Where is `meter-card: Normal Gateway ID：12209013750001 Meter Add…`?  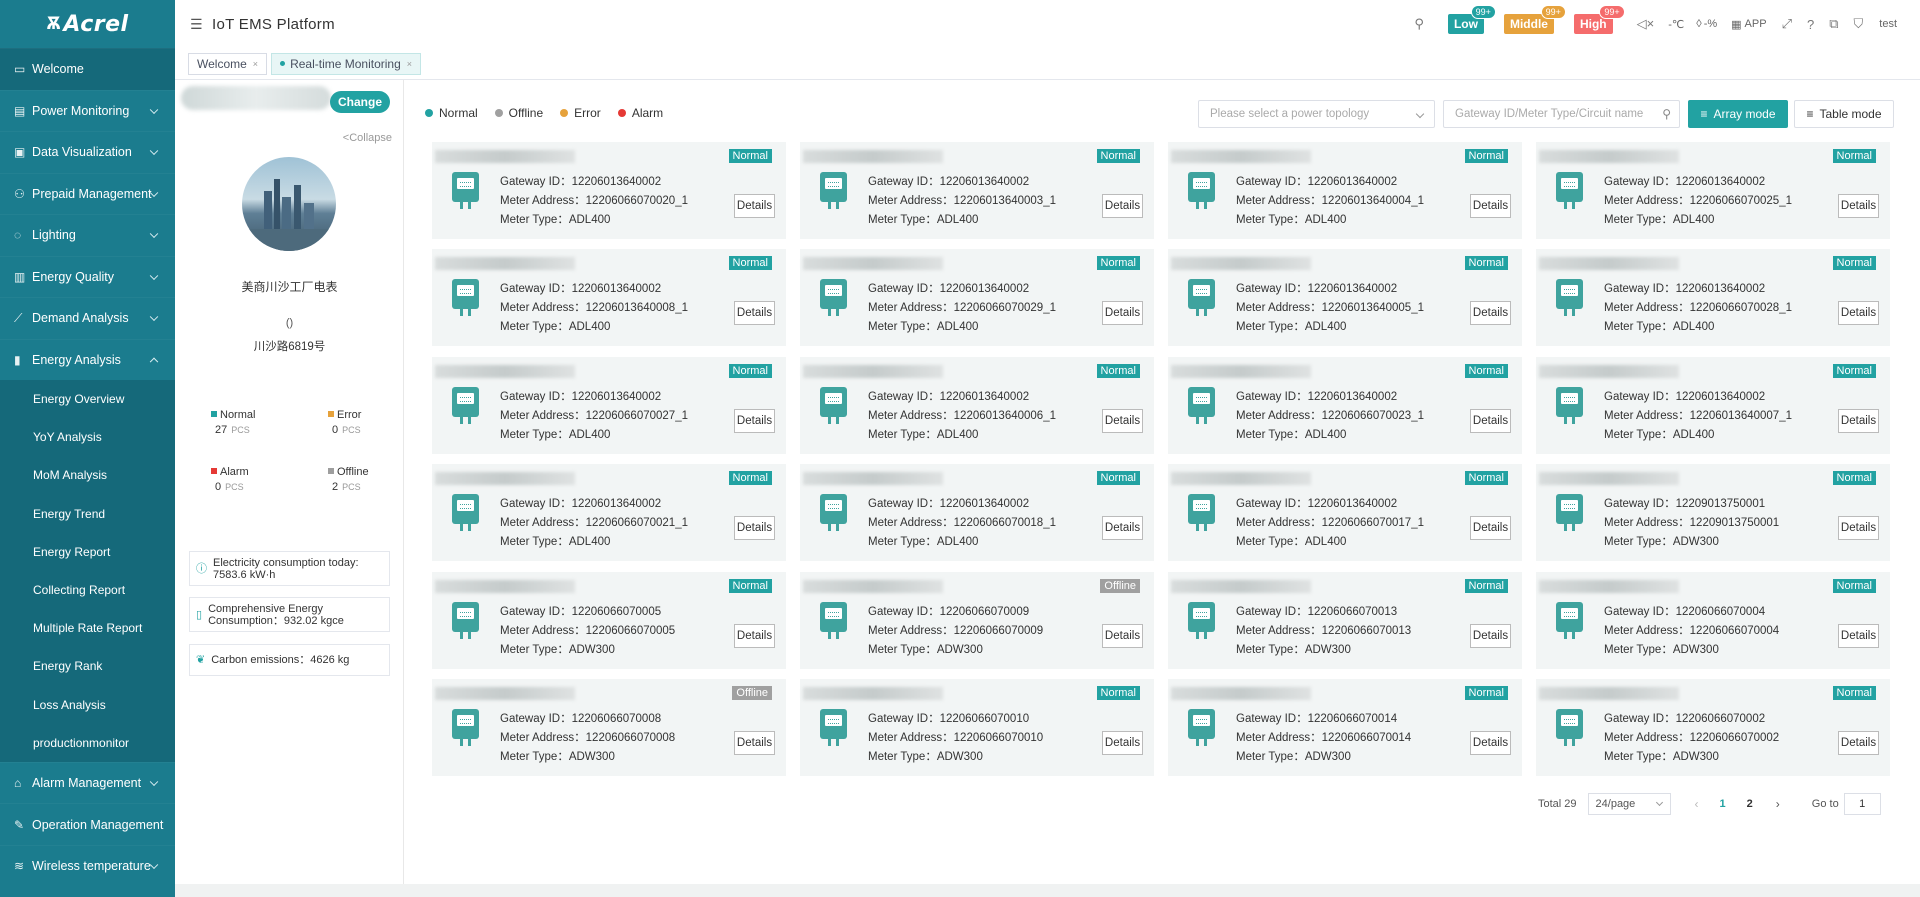
meter-card: Normal Gateway ID：12209013750001 Meter Add… is located at coordinates (1713, 513).